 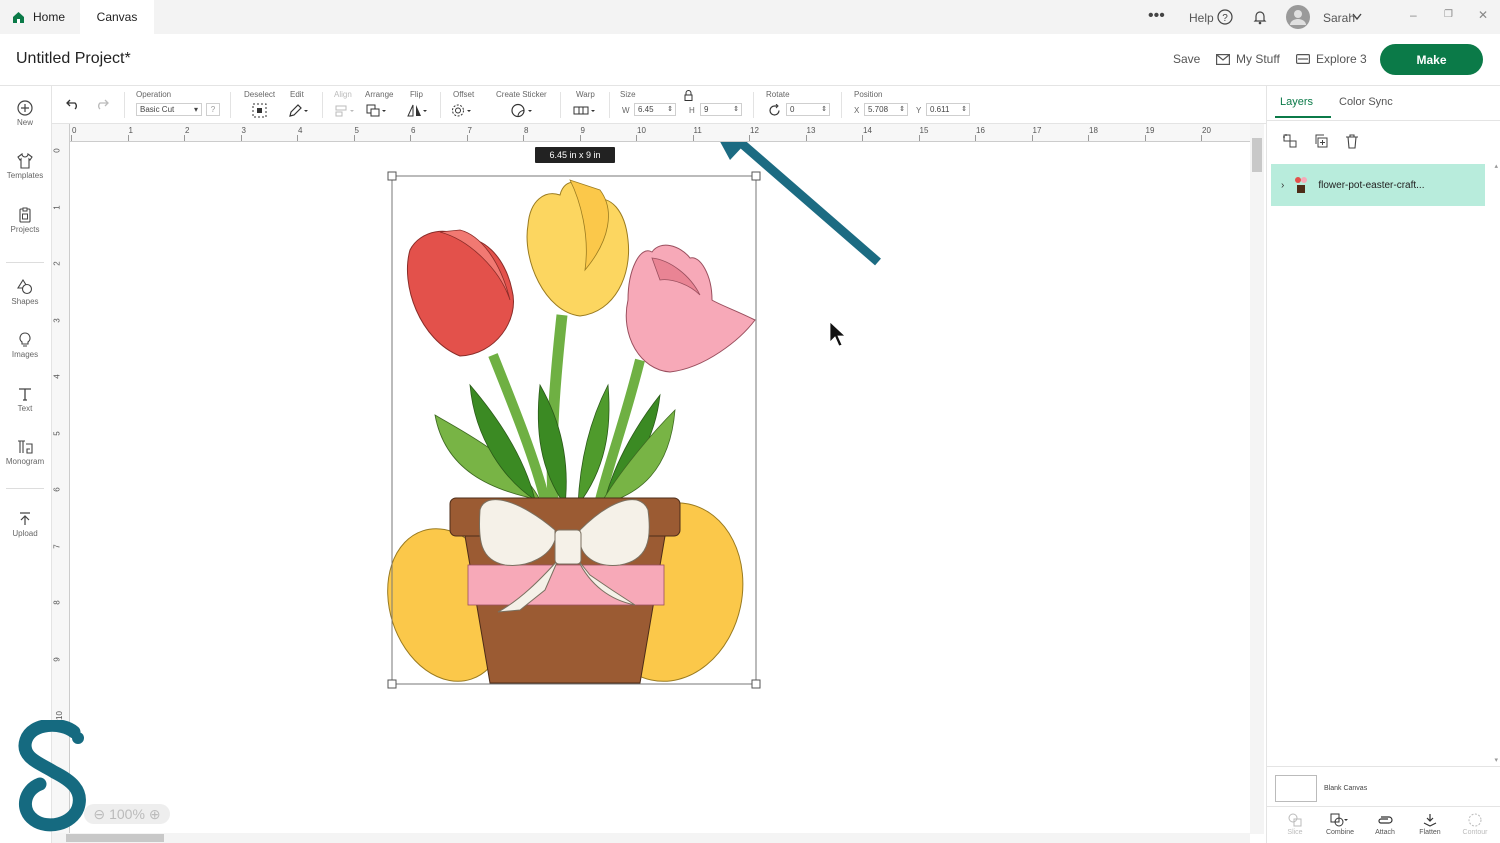 What do you see at coordinates (1385, 824) in the screenshot?
I see `attach-button: Attach` at bounding box center [1385, 824].